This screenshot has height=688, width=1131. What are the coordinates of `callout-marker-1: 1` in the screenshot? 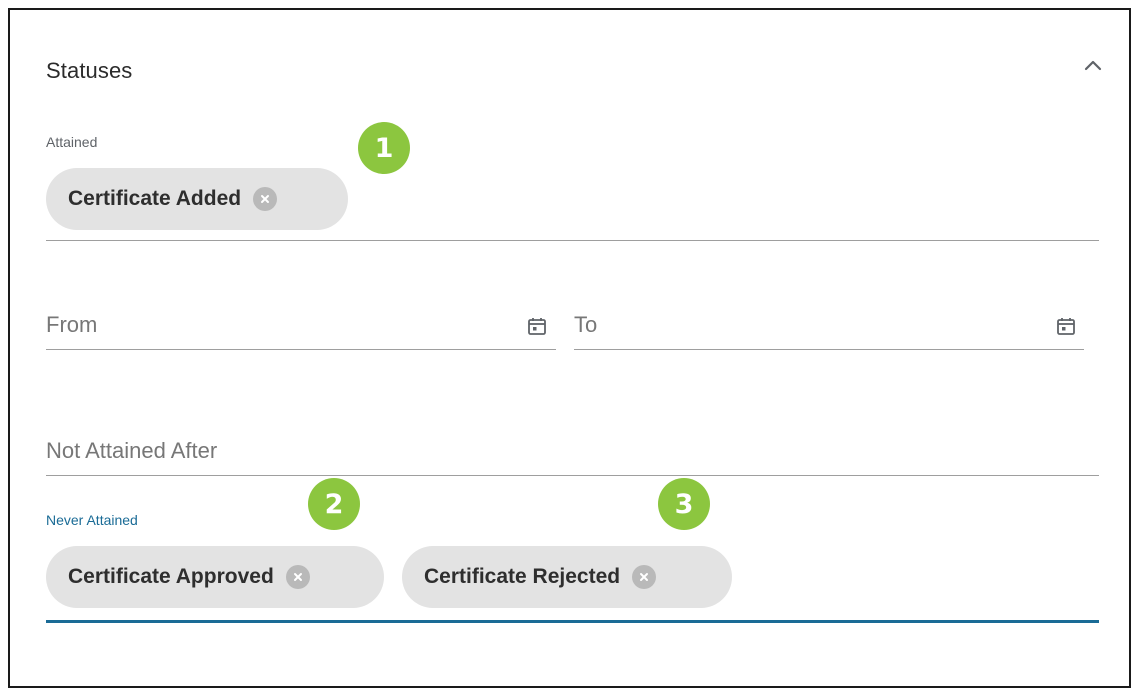 It's located at (384, 148).